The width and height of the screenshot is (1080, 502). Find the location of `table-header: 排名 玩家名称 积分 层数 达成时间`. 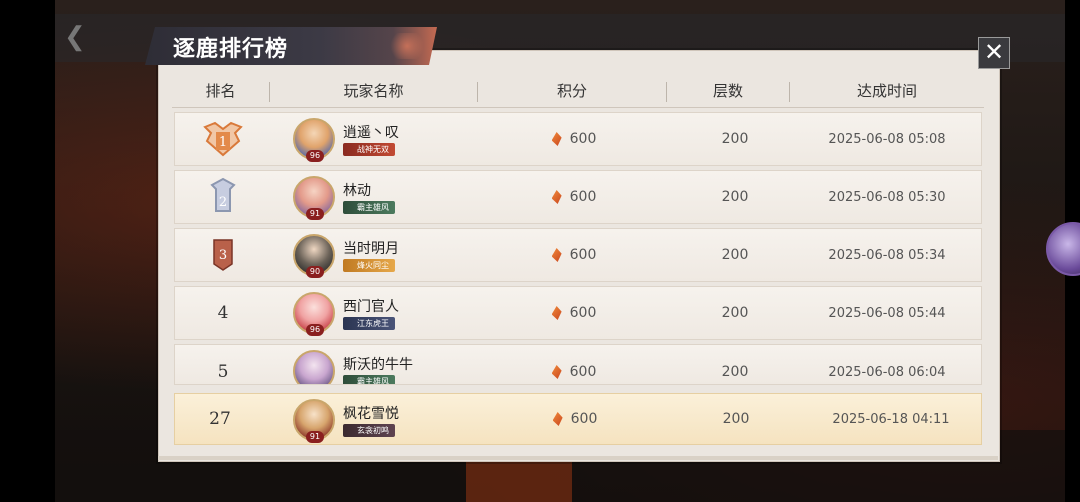

table-header: 排名 玩家名称 积分 层数 达成时间 is located at coordinates (578, 91).